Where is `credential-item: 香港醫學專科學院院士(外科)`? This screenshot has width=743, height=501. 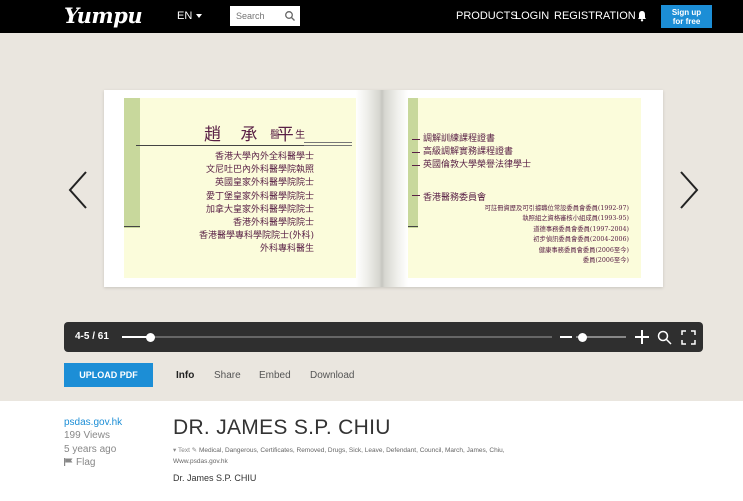 credential-item: 香港醫學專科學院院士(外科) is located at coordinates (256, 236).